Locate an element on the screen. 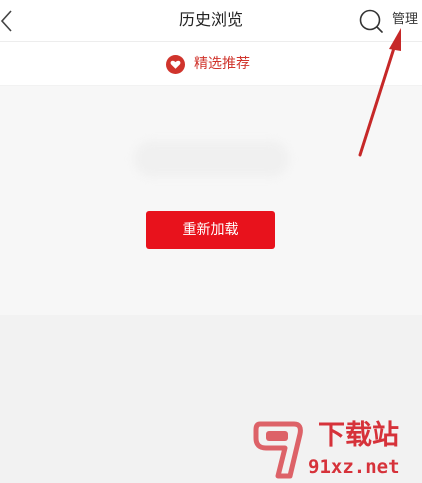 This screenshot has height=483, width=422. search-button is located at coordinates (371, 21).